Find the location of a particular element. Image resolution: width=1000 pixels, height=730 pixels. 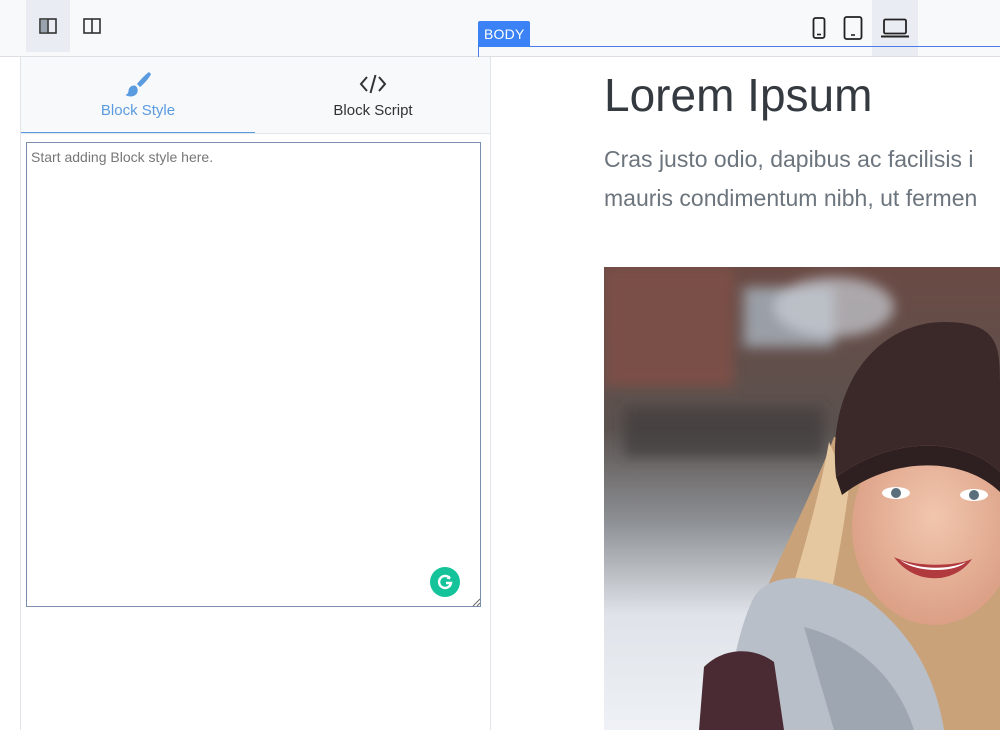

device-laptop-button is located at coordinates (895, 28).